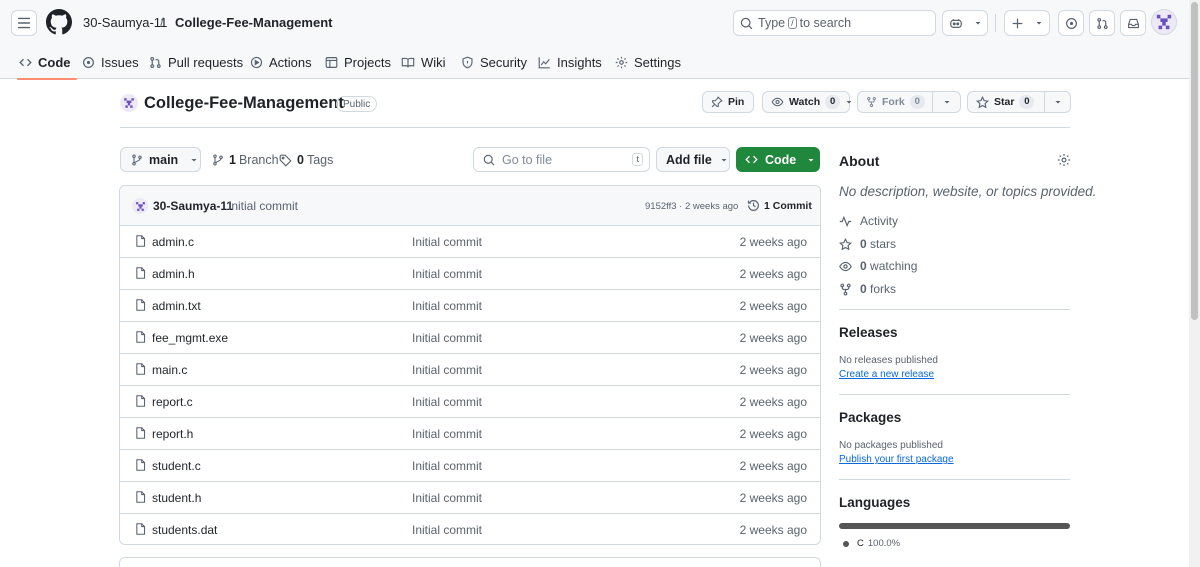  Describe the element at coordinates (878, 266) in the screenshot. I see `watching-link: 0 watching` at that location.